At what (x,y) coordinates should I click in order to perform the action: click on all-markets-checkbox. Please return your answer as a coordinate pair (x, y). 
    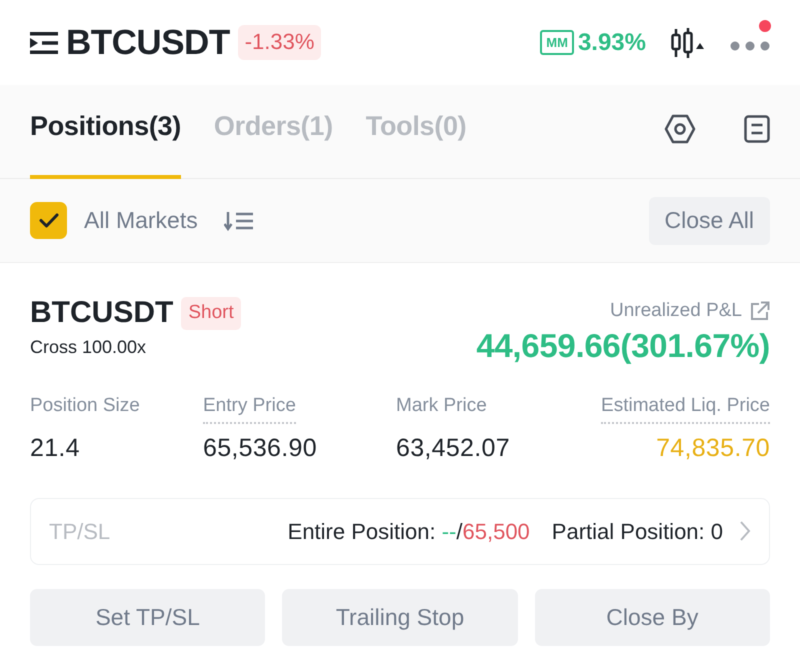
    Looking at the image, I should click on (48, 220).